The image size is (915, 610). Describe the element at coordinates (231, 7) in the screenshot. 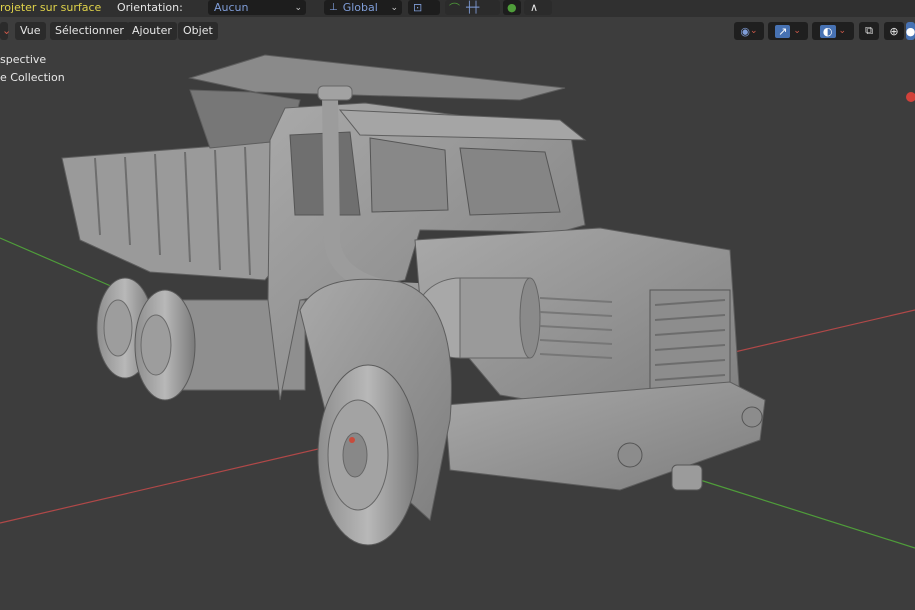

I see `orientation-value: Aucun` at that location.